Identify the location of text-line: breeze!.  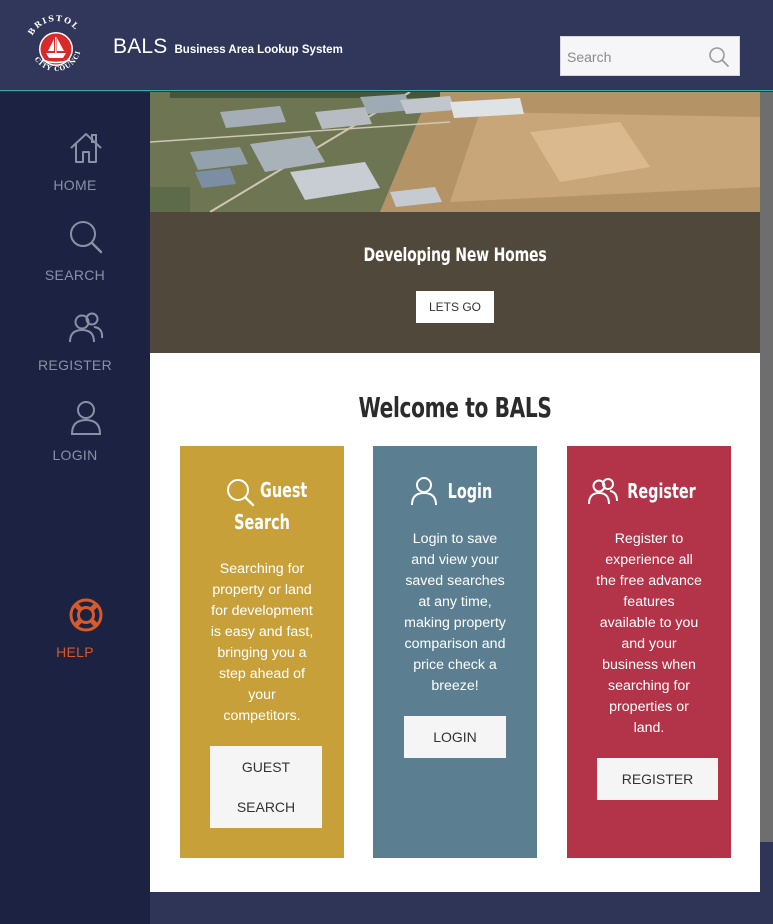
(455, 686).